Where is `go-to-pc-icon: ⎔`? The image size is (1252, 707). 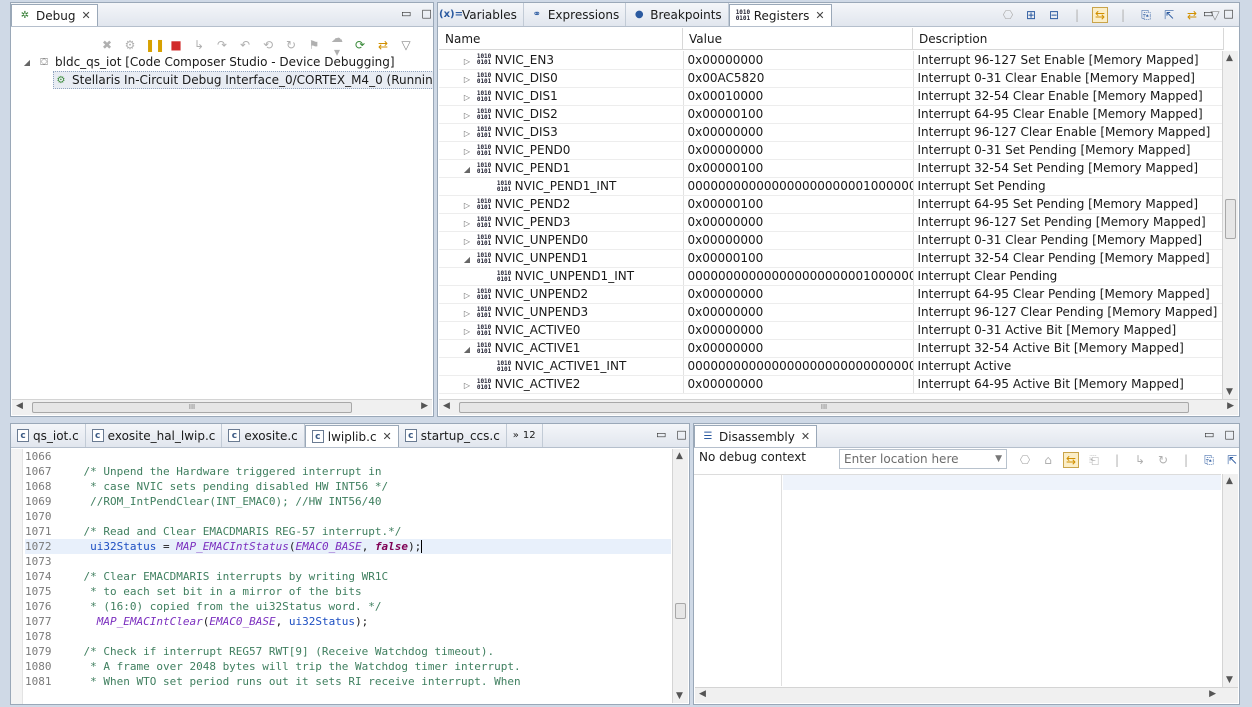
go-to-pc-icon: ⎔ is located at coordinates (1025, 460).